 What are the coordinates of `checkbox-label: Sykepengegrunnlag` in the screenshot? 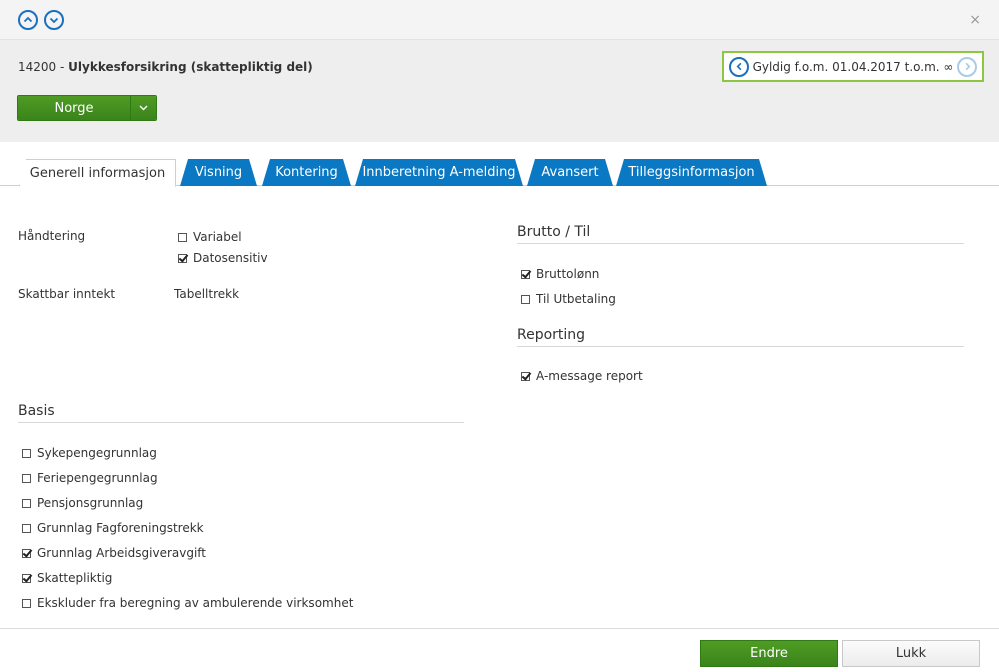 It's located at (97, 453).